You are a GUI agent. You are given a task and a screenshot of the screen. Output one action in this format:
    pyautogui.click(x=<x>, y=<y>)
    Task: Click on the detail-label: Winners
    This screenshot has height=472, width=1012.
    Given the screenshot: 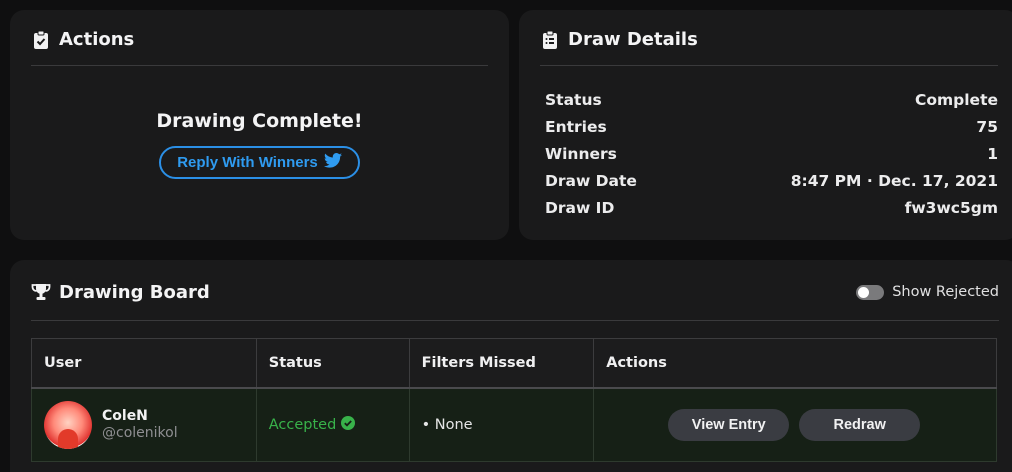 What is the action you would take?
    pyautogui.click(x=581, y=153)
    